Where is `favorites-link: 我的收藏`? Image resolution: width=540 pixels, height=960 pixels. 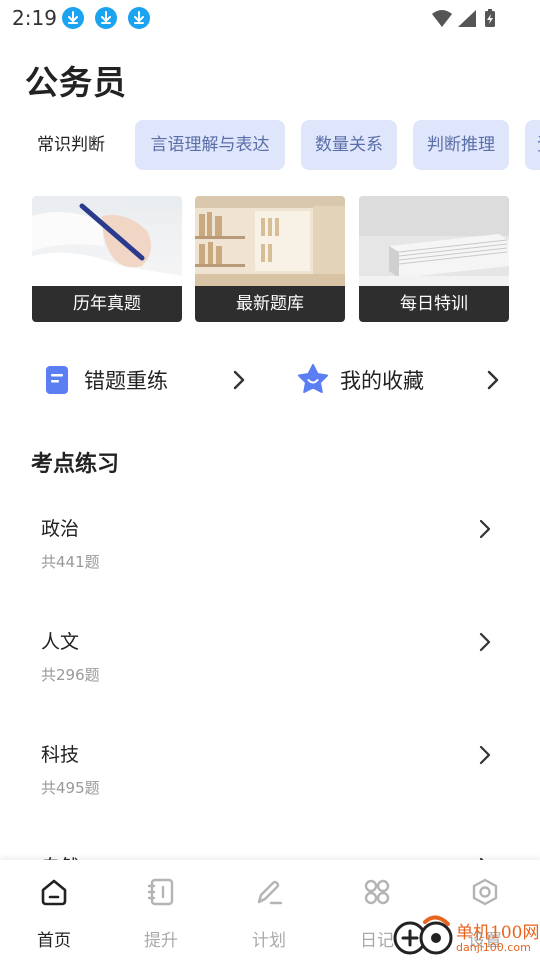
favorites-link: 我的收藏 is located at coordinates (402, 380).